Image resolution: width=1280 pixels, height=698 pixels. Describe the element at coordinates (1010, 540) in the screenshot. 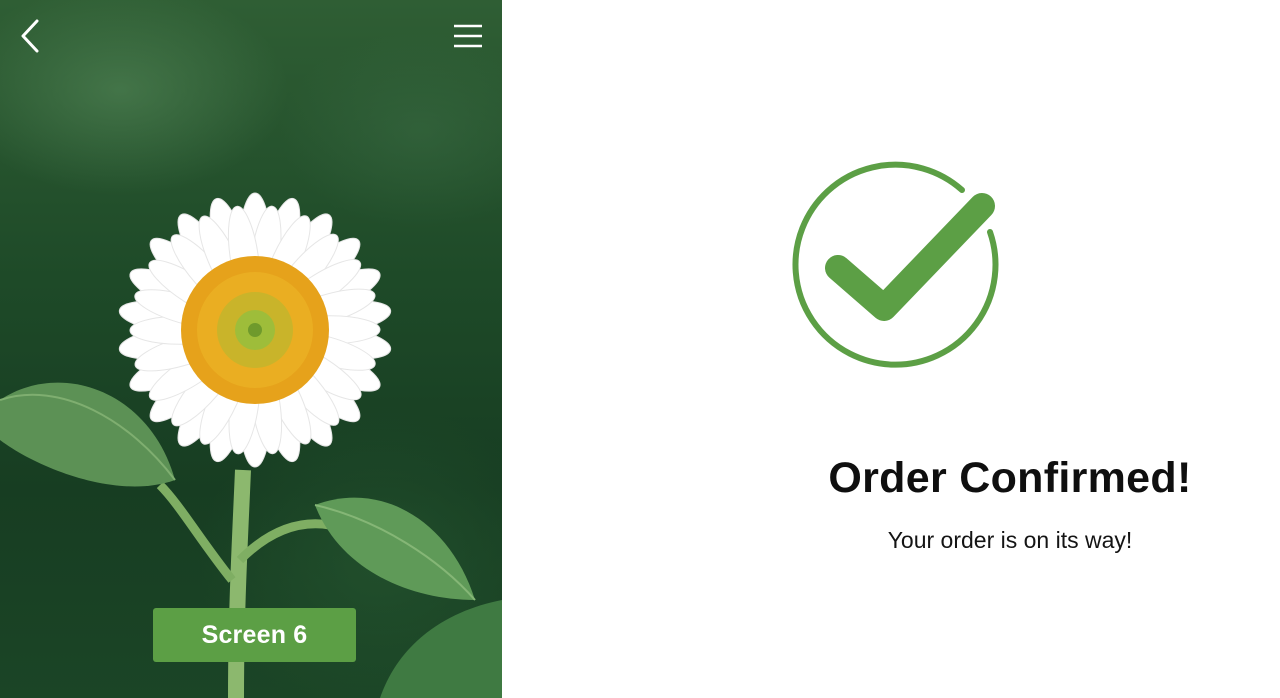

I see `confirmation-message: Your order is on its way!` at that location.